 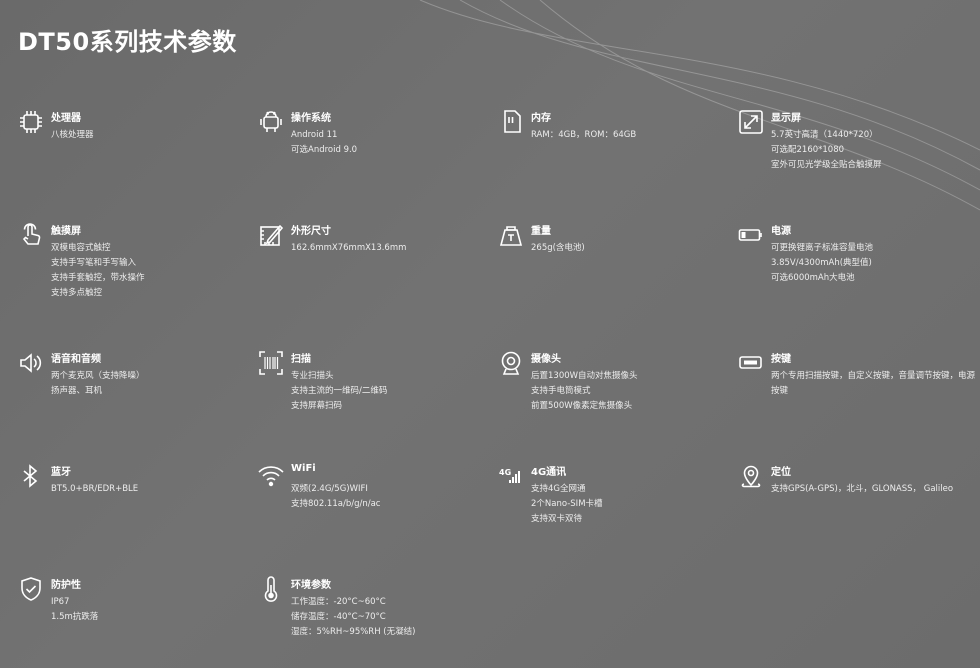 What do you see at coordinates (541, 231) in the screenshot?
I see `spec-name: 重量` at bounding box center [541, 231].